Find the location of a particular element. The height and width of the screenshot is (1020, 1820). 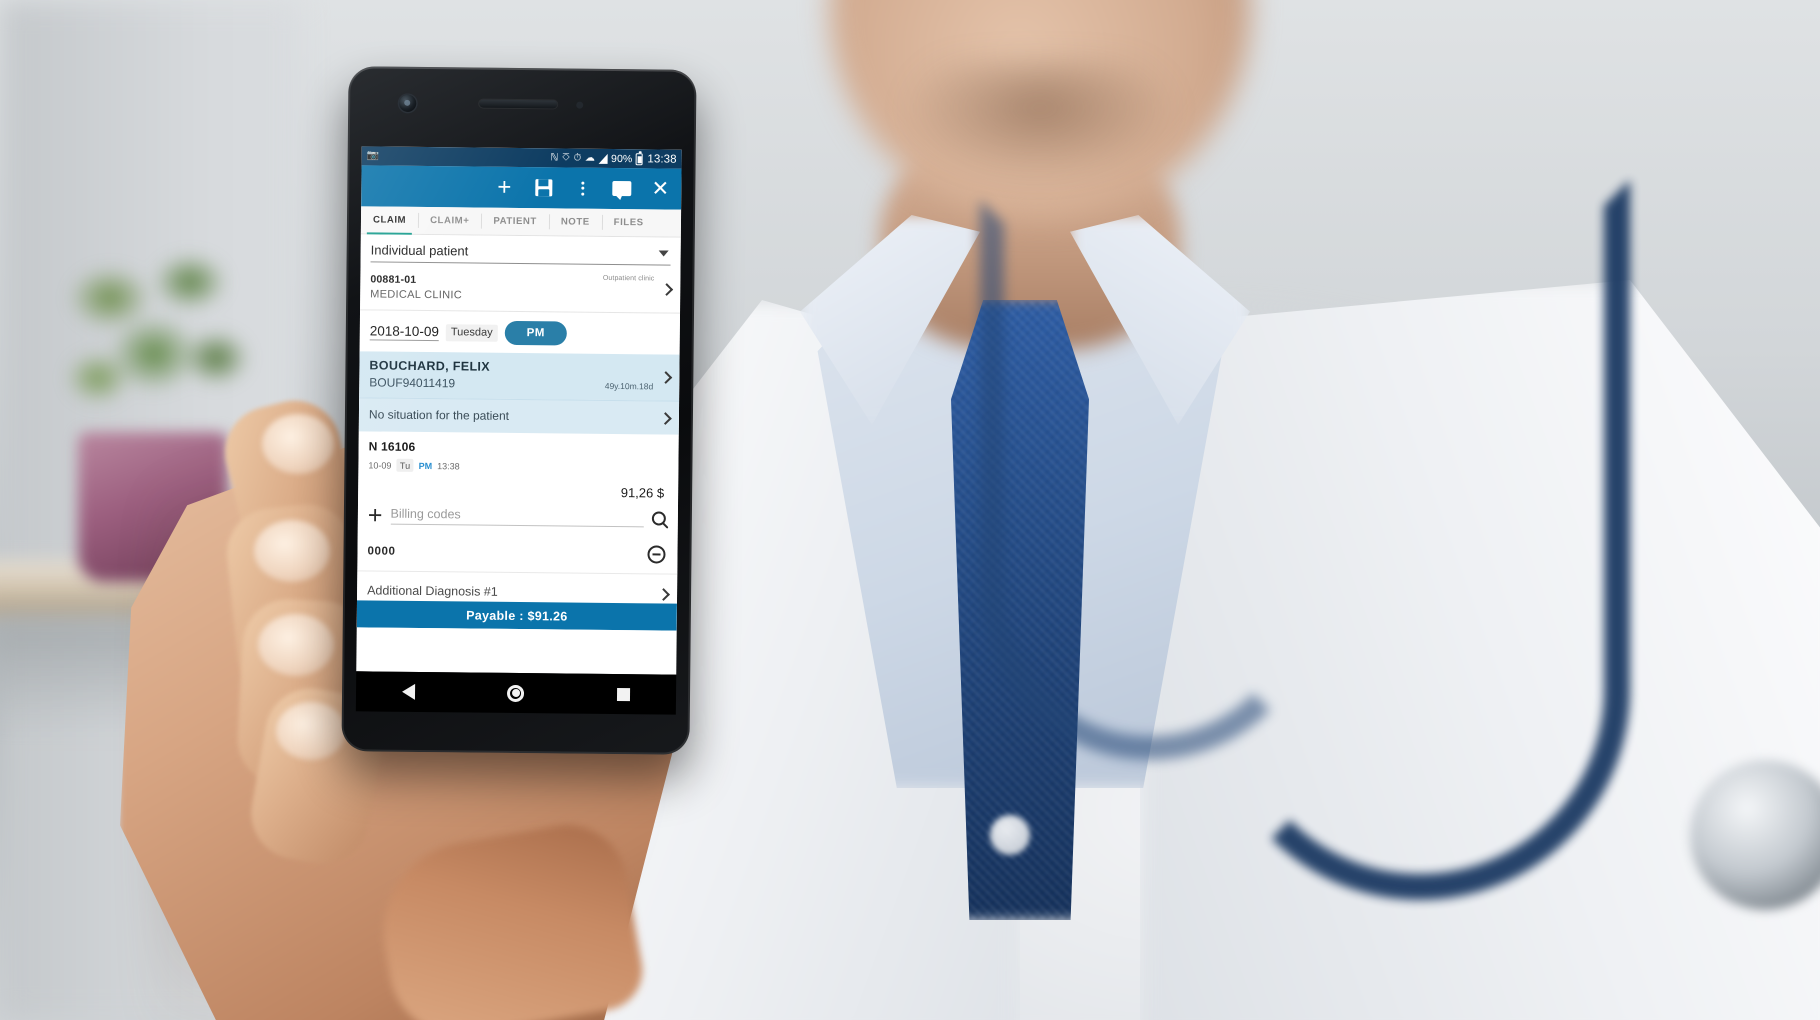

android-nav-bar is located at coordinates (516, 693).